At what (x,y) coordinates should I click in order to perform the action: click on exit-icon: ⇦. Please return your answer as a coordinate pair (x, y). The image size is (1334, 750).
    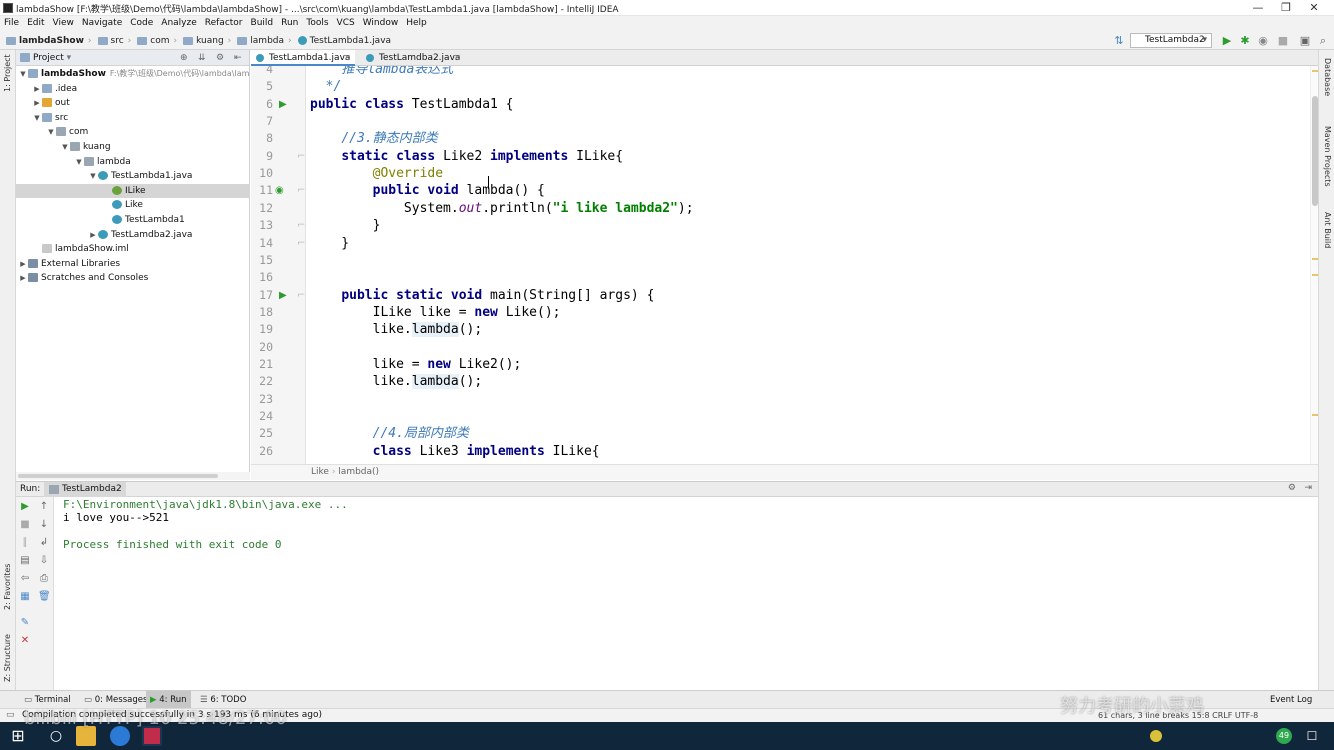
    Looking at the image, I should click on (25, 579).